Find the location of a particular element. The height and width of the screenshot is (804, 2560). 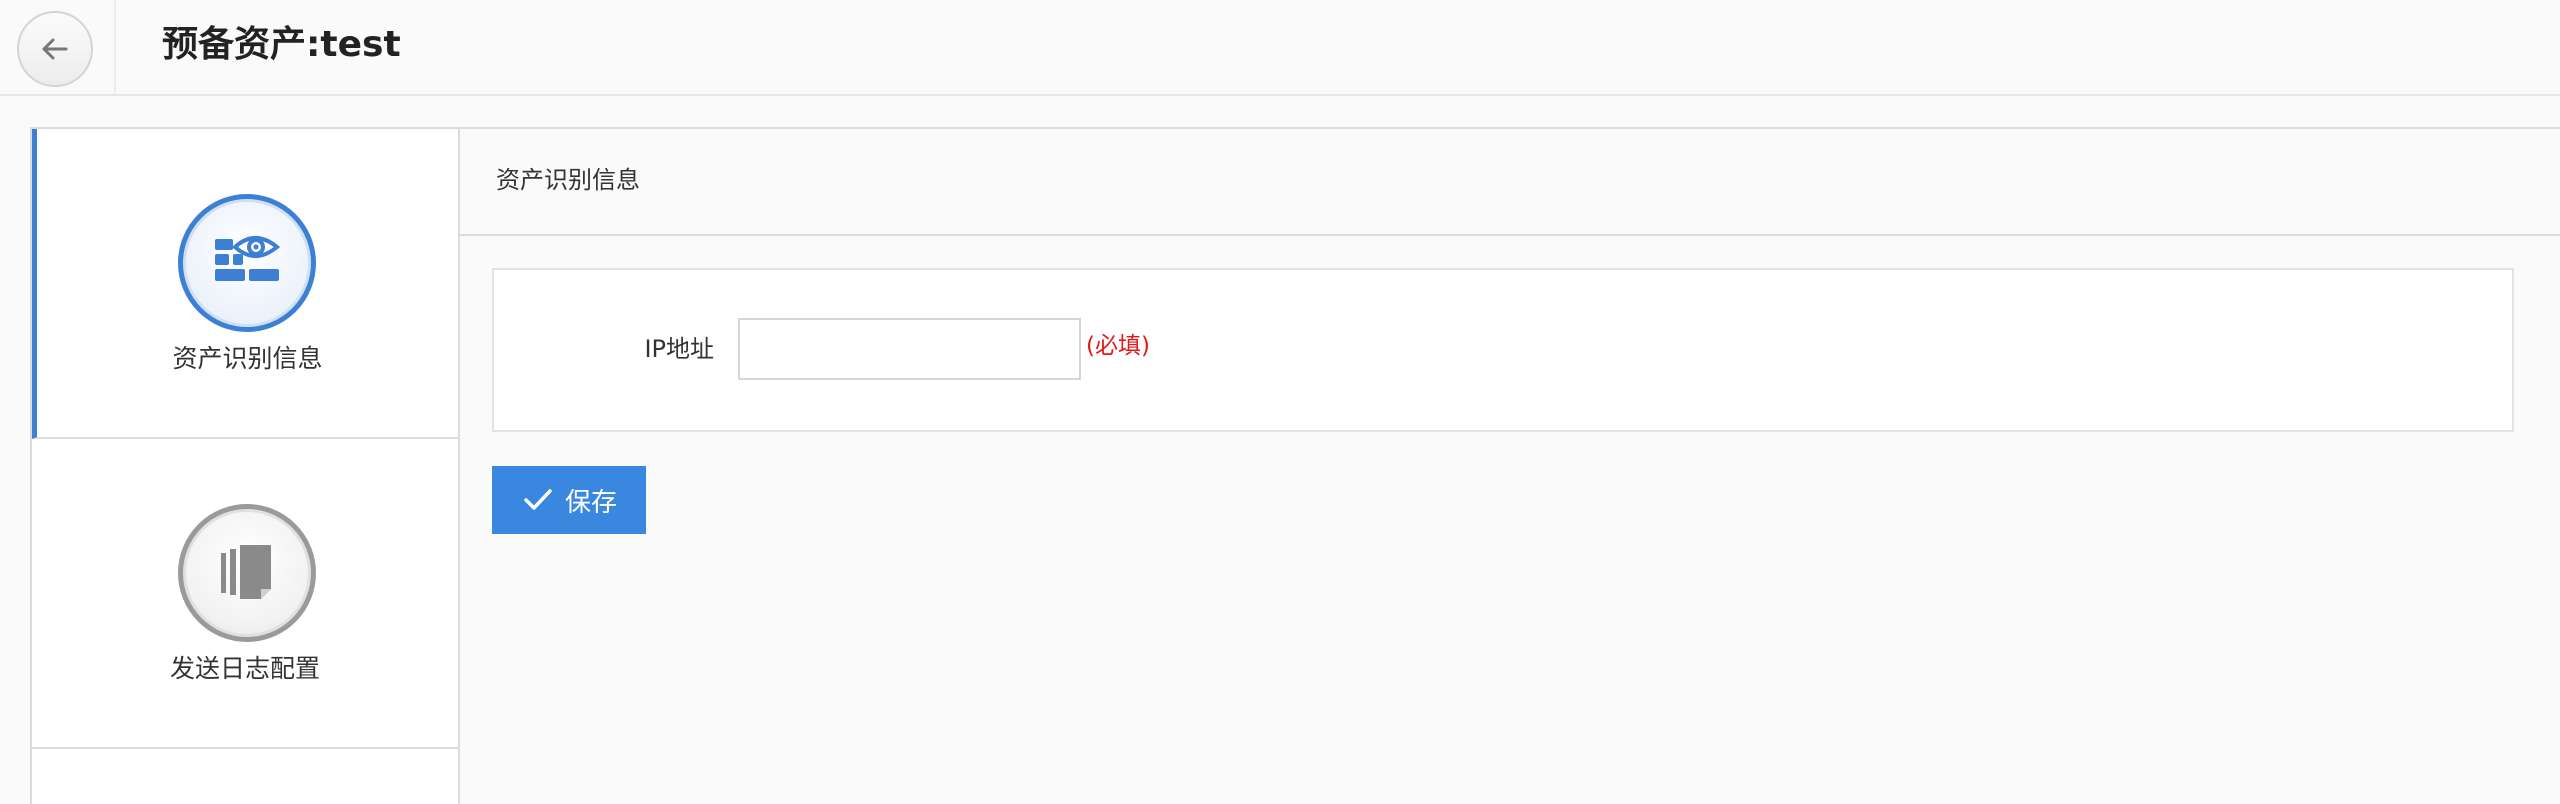

sidebar-item-log-config: 发送日志配置 is located at coordinates (245, 594).